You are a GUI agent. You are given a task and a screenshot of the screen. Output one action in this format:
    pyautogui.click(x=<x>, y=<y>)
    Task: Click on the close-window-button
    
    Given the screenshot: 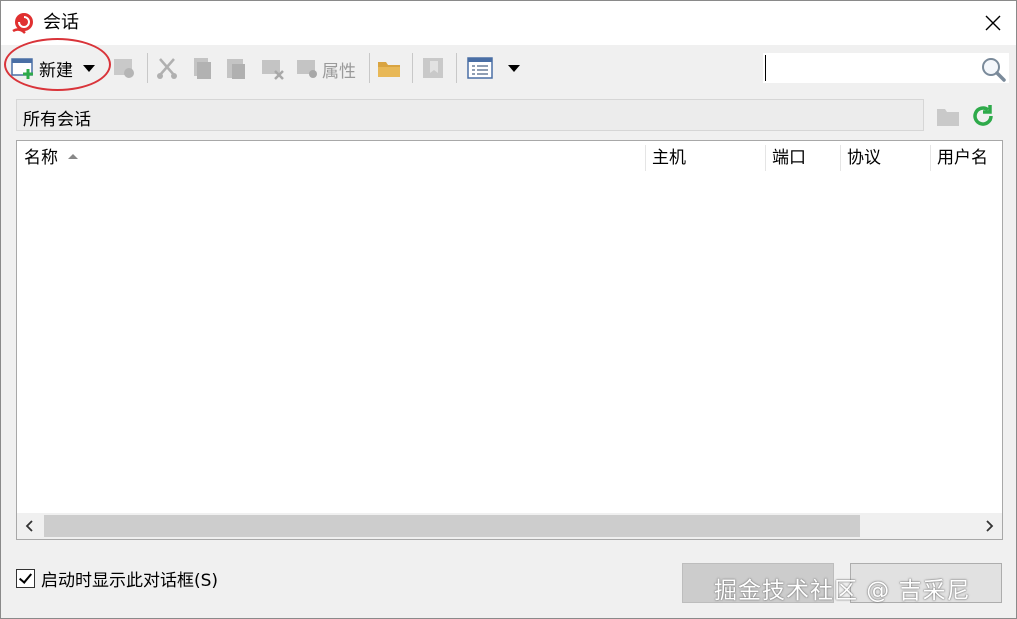 What is the action you would take?
    pyautogui.click(x=993, y=23)
    